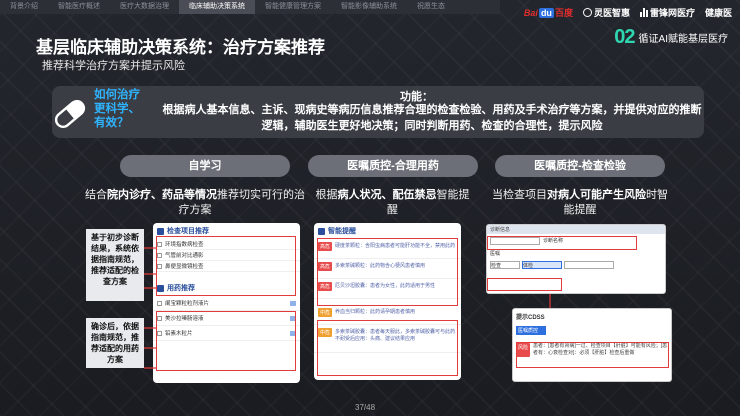 This screenshot has height=416, width=740. Describe the element at coordinates (387, 231) in the screenshot. I see `smart-alert-heading: 智能提醒` at that location.